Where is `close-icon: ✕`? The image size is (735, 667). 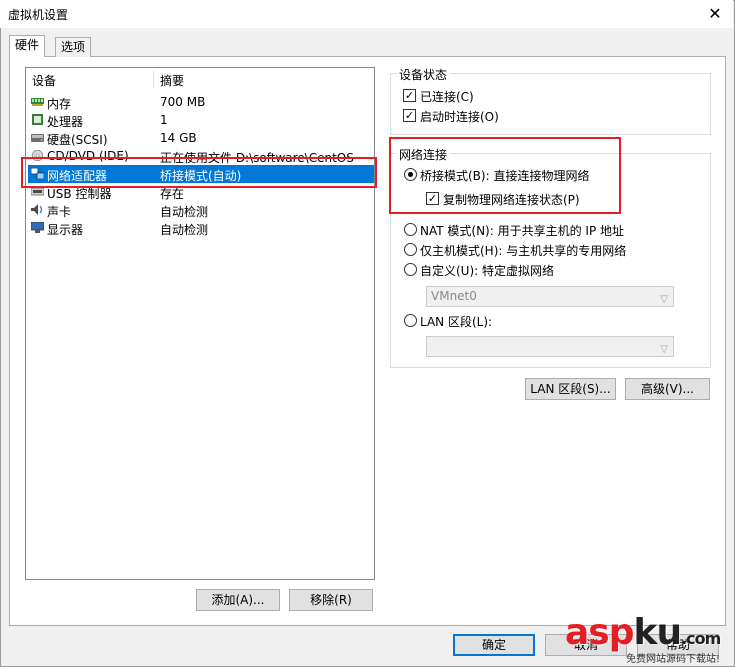
close-icon: ✕ is located at coordinates (715, 14).